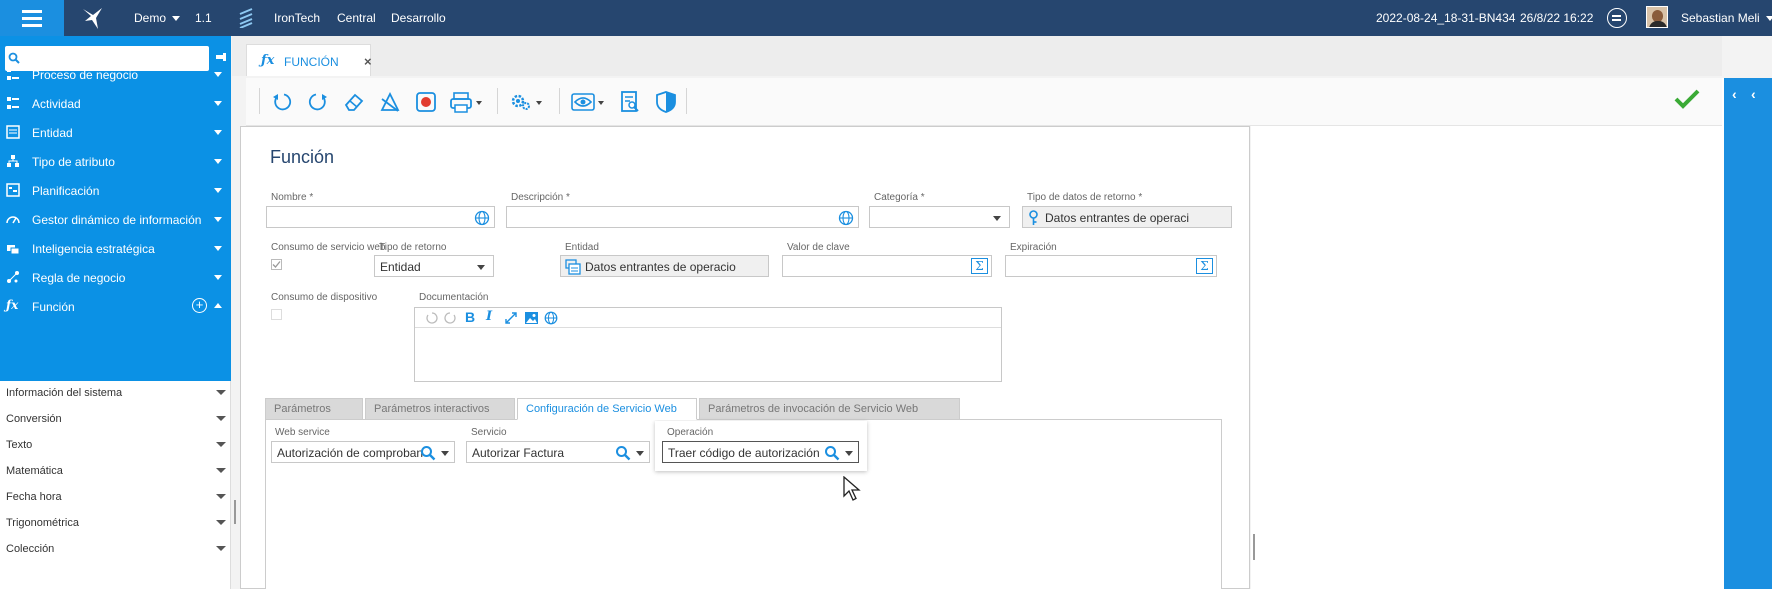  Describe the element at coordinates (1084, 197) in the screenshot. I see `tipo-datos-retorno-label: Tipo de datos de retorno *` at that location.